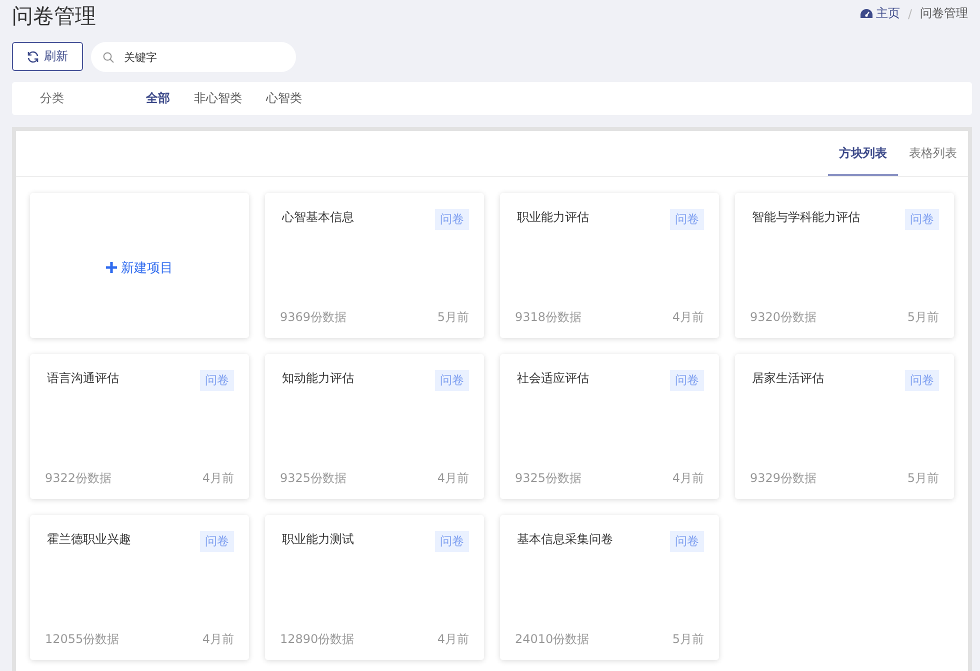  I want to click on questionnaire-card: 心智基本信息 问卷 9369份数据 5月前, so click(374, 265).